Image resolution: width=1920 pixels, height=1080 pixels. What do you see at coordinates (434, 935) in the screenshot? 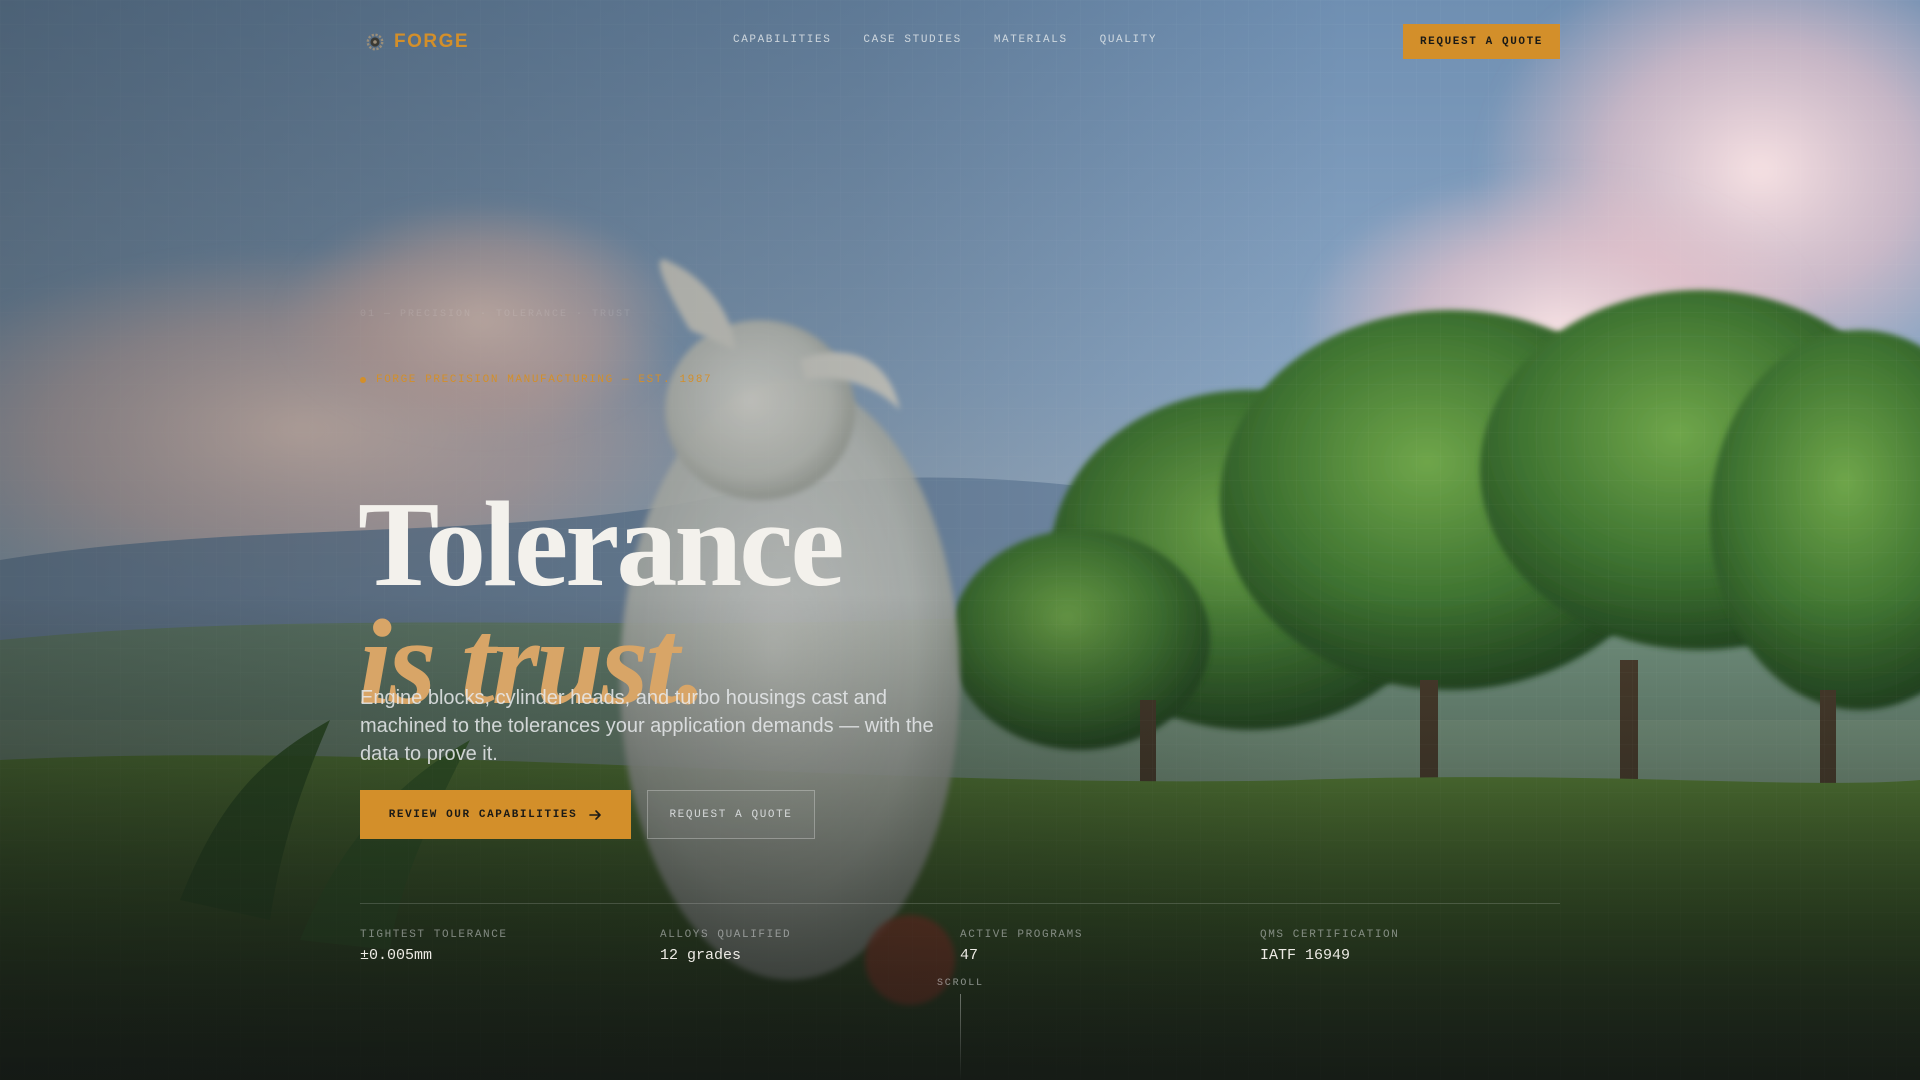
I see `stat-label: TIGHTEST TOLERANCE` at bounding box center [434, 935].